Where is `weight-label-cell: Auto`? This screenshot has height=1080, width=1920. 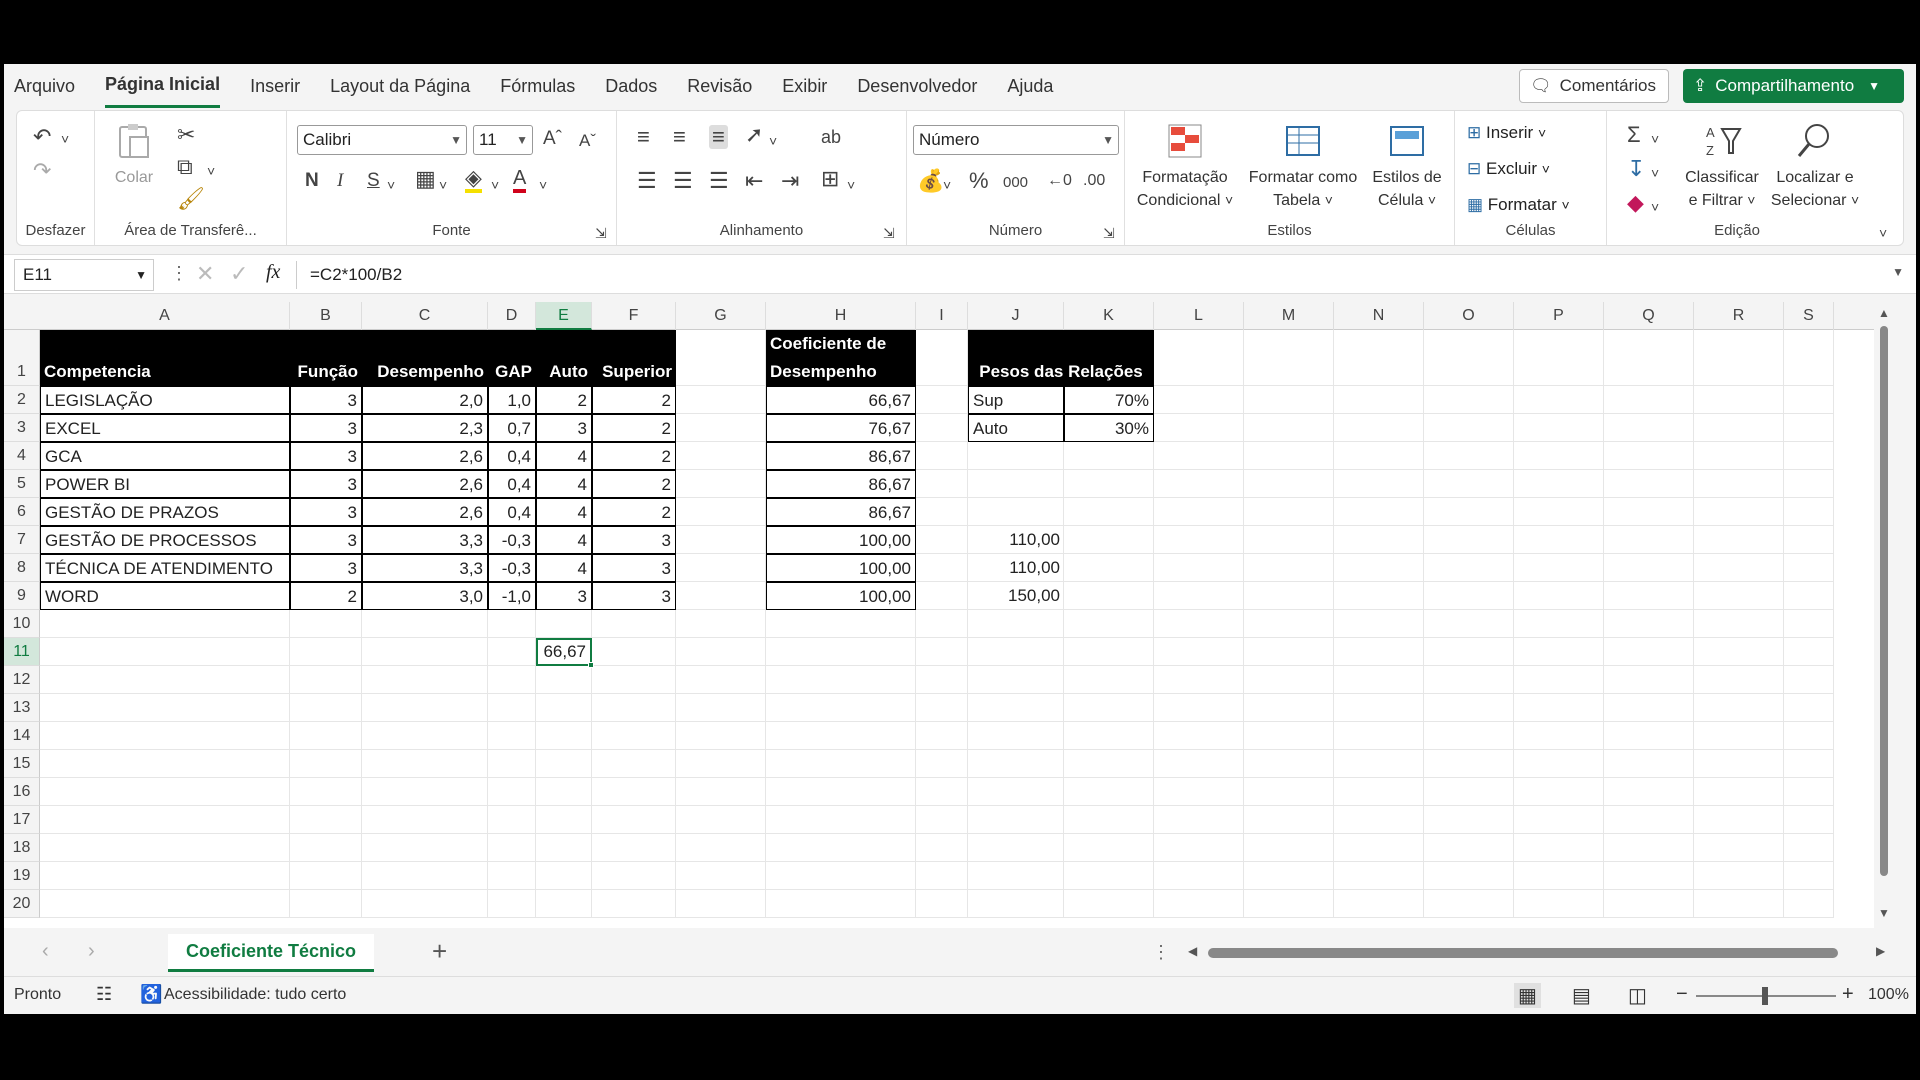
weight-label-cell: Auto is located at coordinates (1016, 428).